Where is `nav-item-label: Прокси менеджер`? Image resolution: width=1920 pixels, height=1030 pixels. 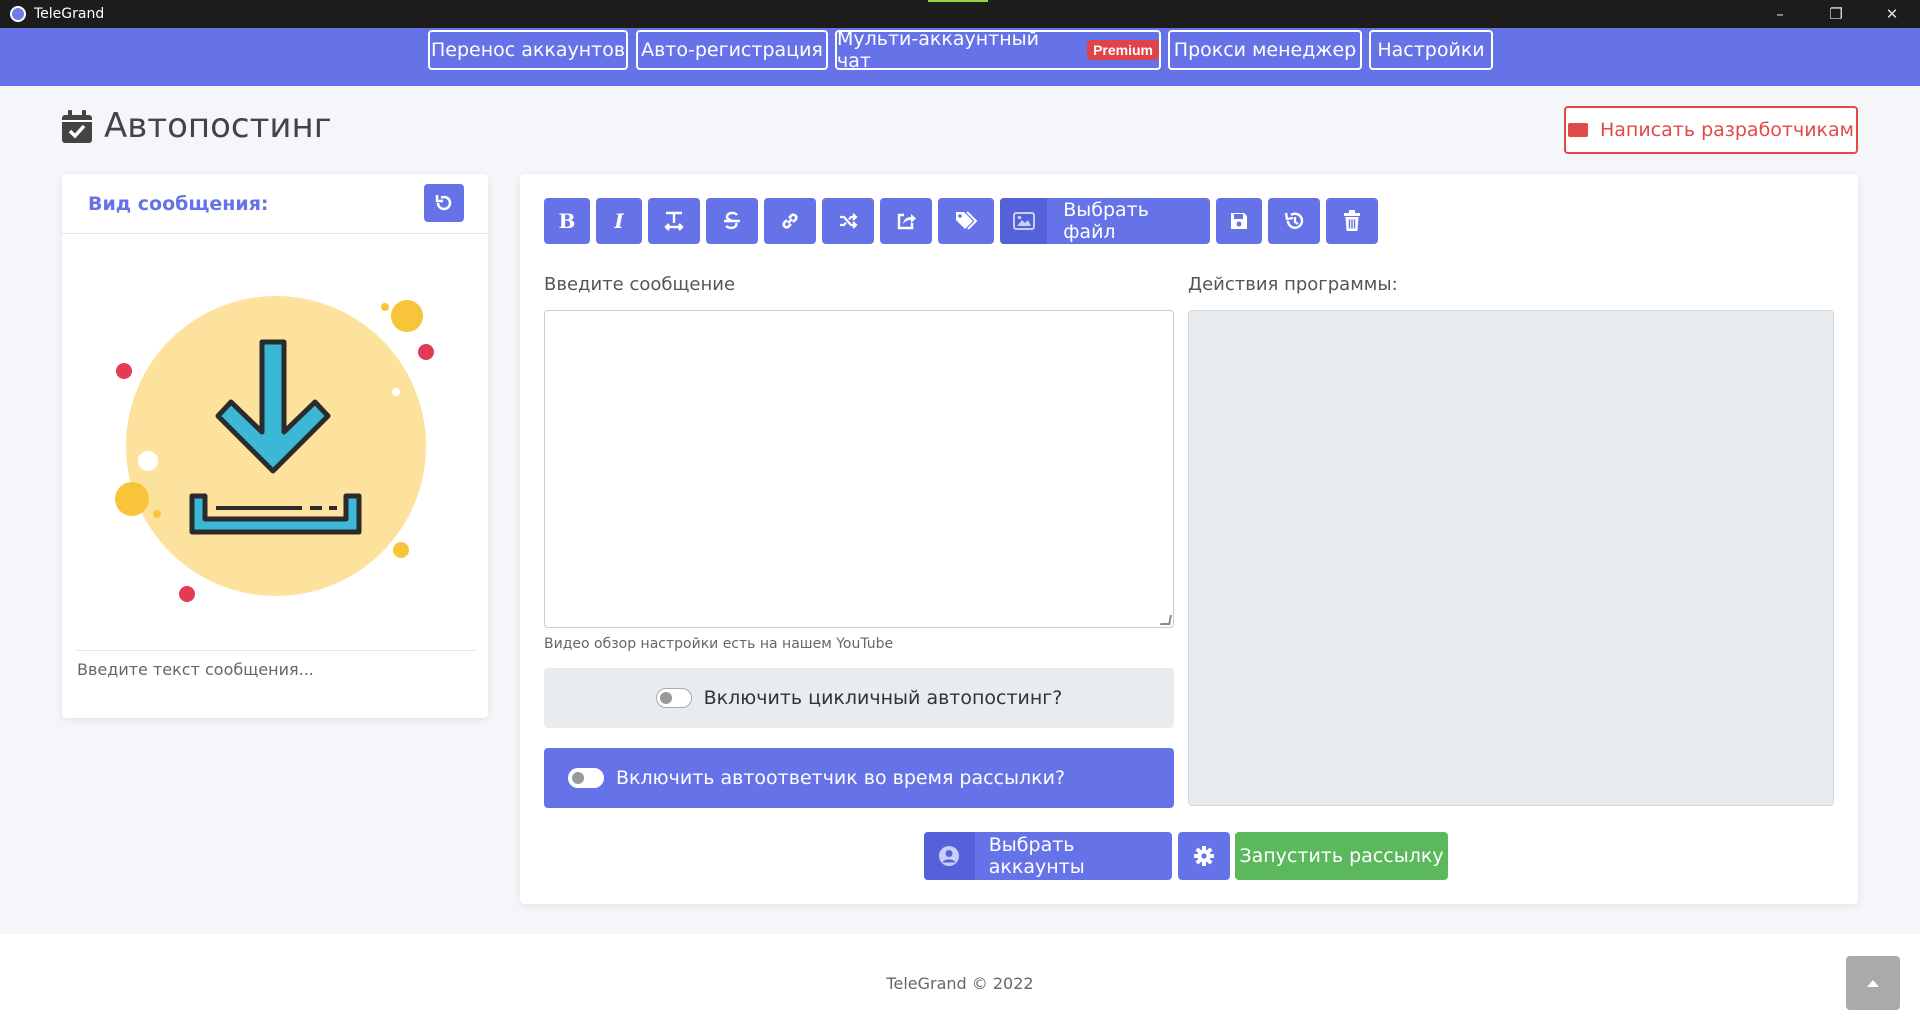 nav-item-label: Прокси менеджер is located at coordinates (1265, 50).